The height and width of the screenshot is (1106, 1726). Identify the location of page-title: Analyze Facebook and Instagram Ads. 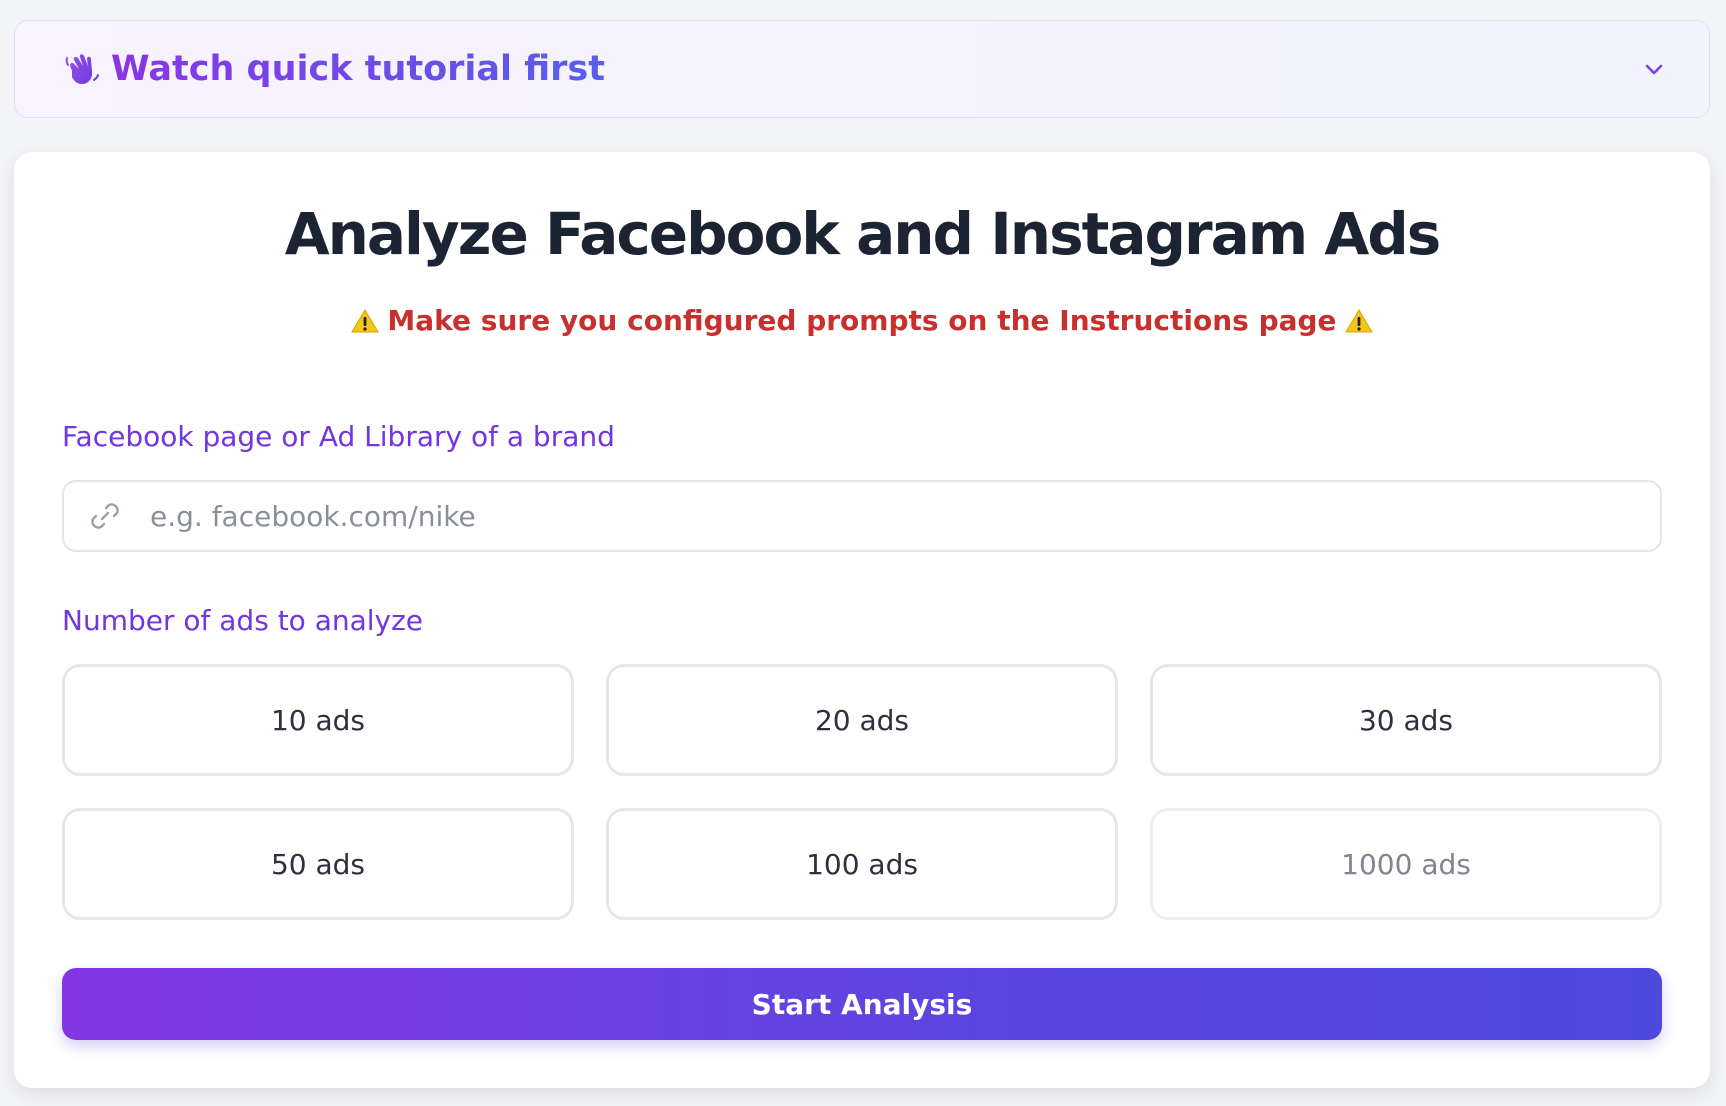
(863, 234).